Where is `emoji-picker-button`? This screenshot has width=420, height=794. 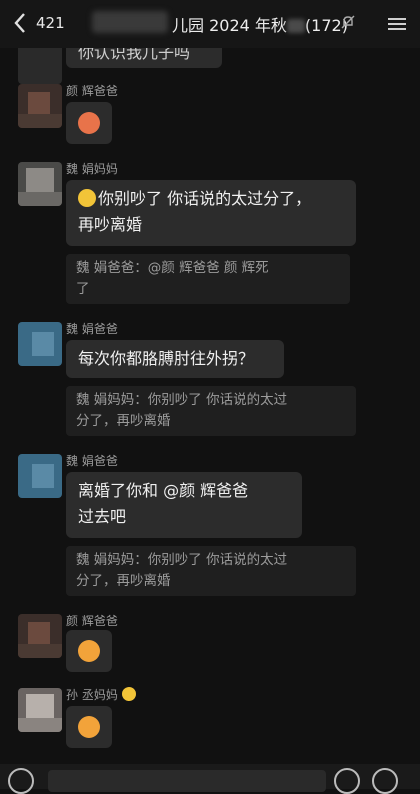
emoji-picker-button is located at coordinates (347, 781).